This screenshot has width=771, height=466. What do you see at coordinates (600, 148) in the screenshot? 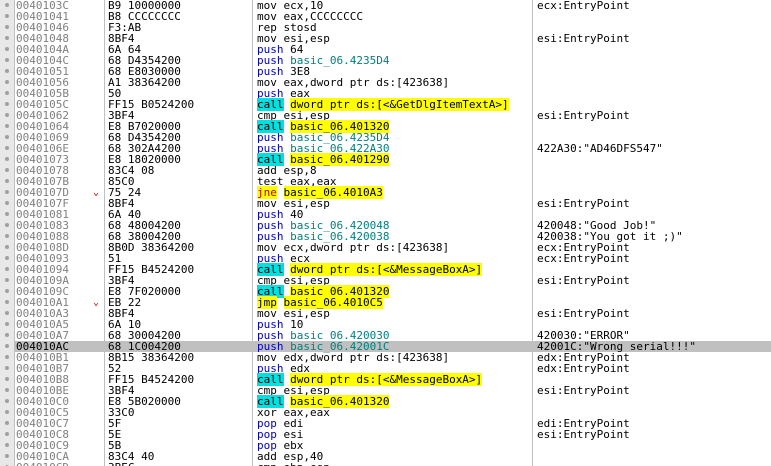
I see `row-comment: 422A30:"AD46DFS547"` at bounding box center [600, 148].